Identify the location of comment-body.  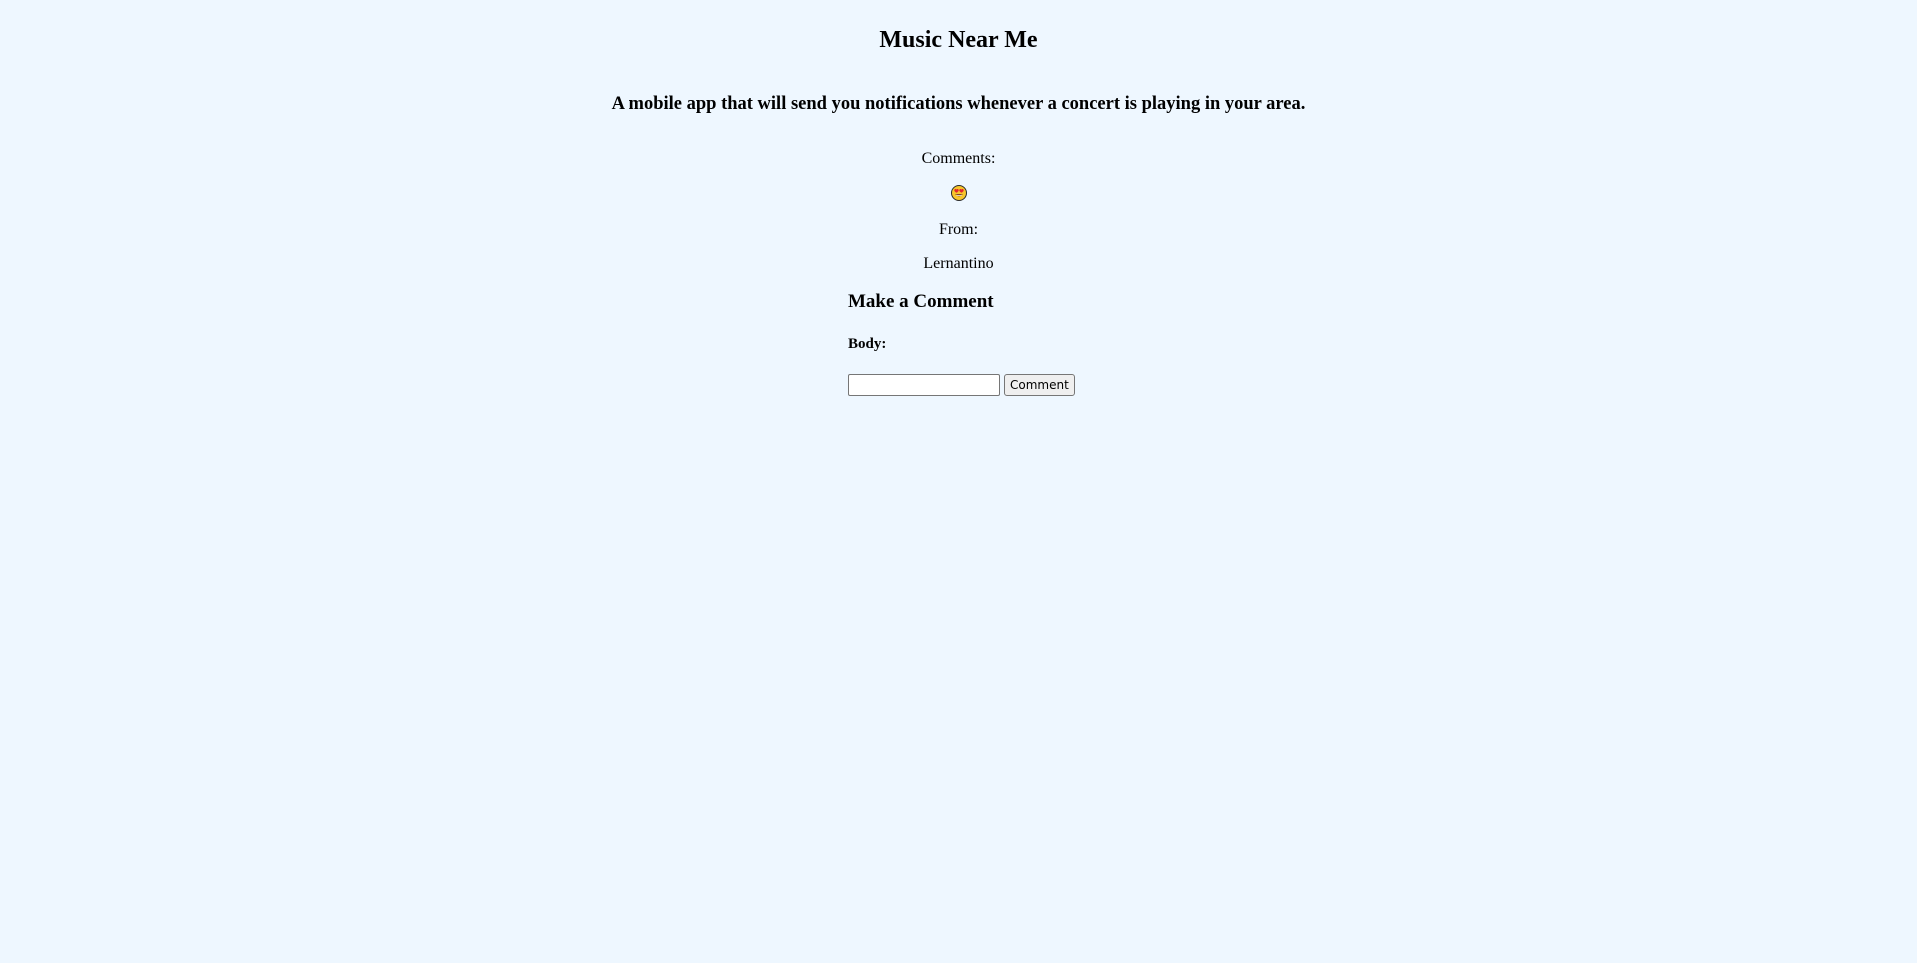
(958, 194).